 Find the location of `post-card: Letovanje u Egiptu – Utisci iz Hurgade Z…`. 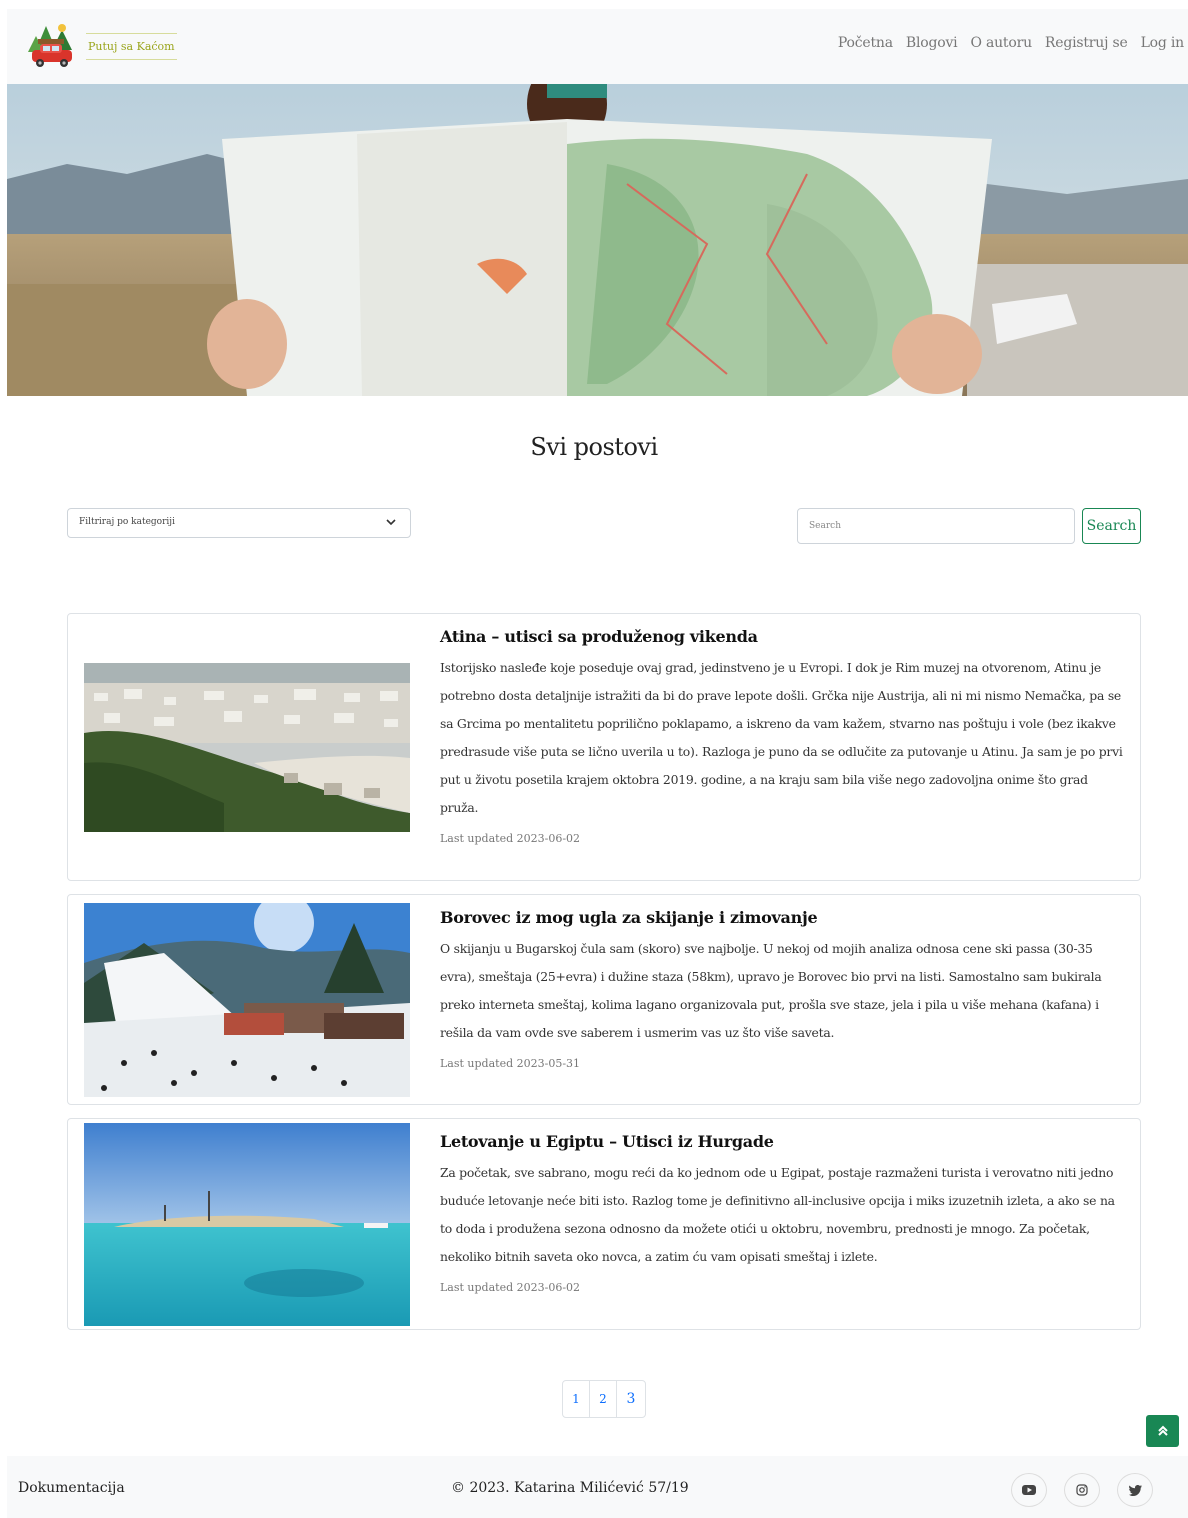

post-card: Letovanje u Egiptu – Utisci iz Hurgade Z… is located at coordinates (604, 1224).